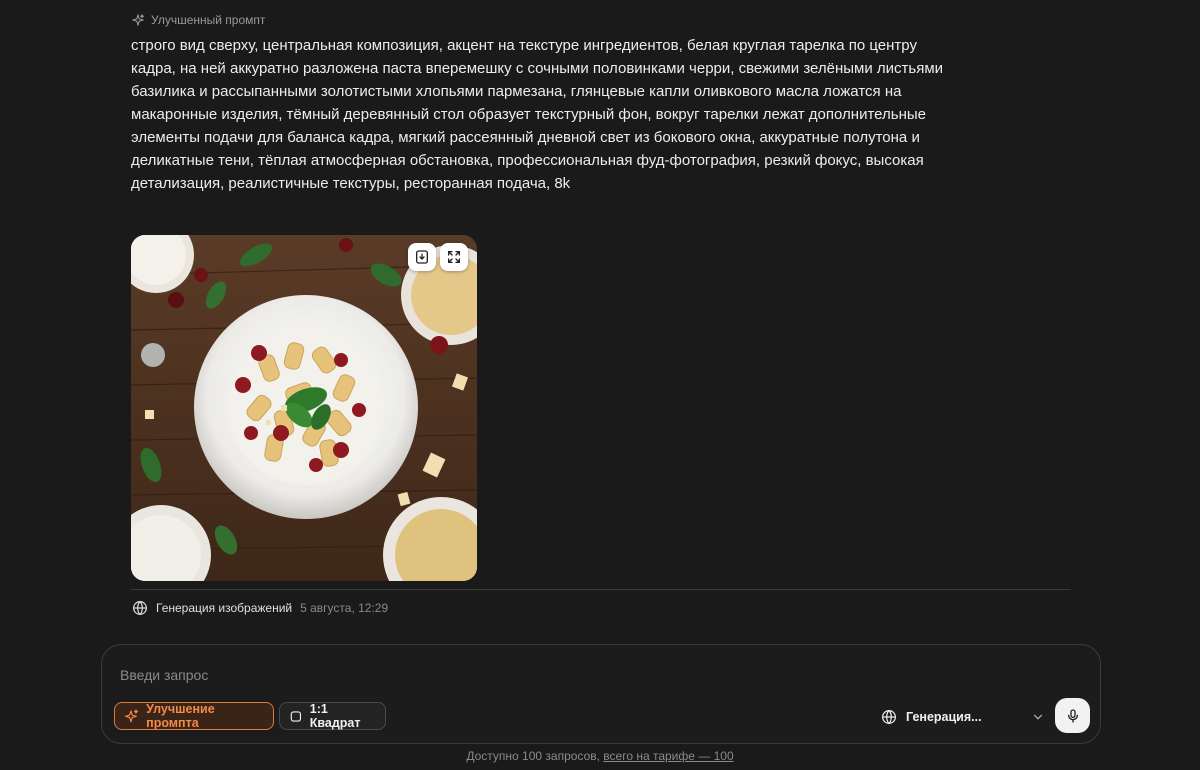  I want to click on microphone-icon, so click(1072, 715).